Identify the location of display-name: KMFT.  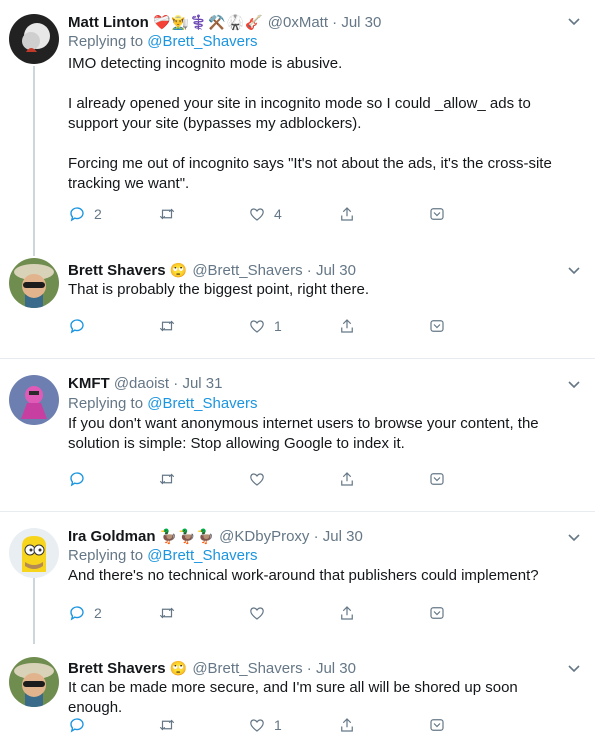
(89, 383).